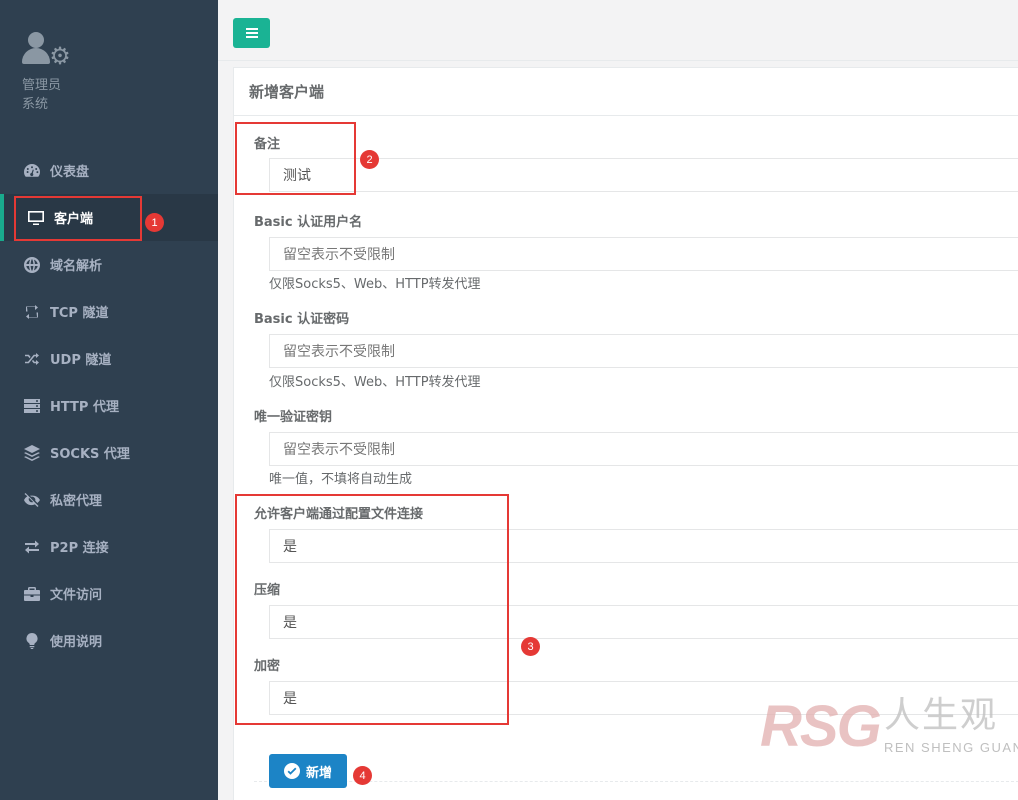 The height and width of the screenshot is (800, 1018). Describe the element at coordinates (362, 775) in the screenshot. I see `annotation-badge-4: 4` at that location.